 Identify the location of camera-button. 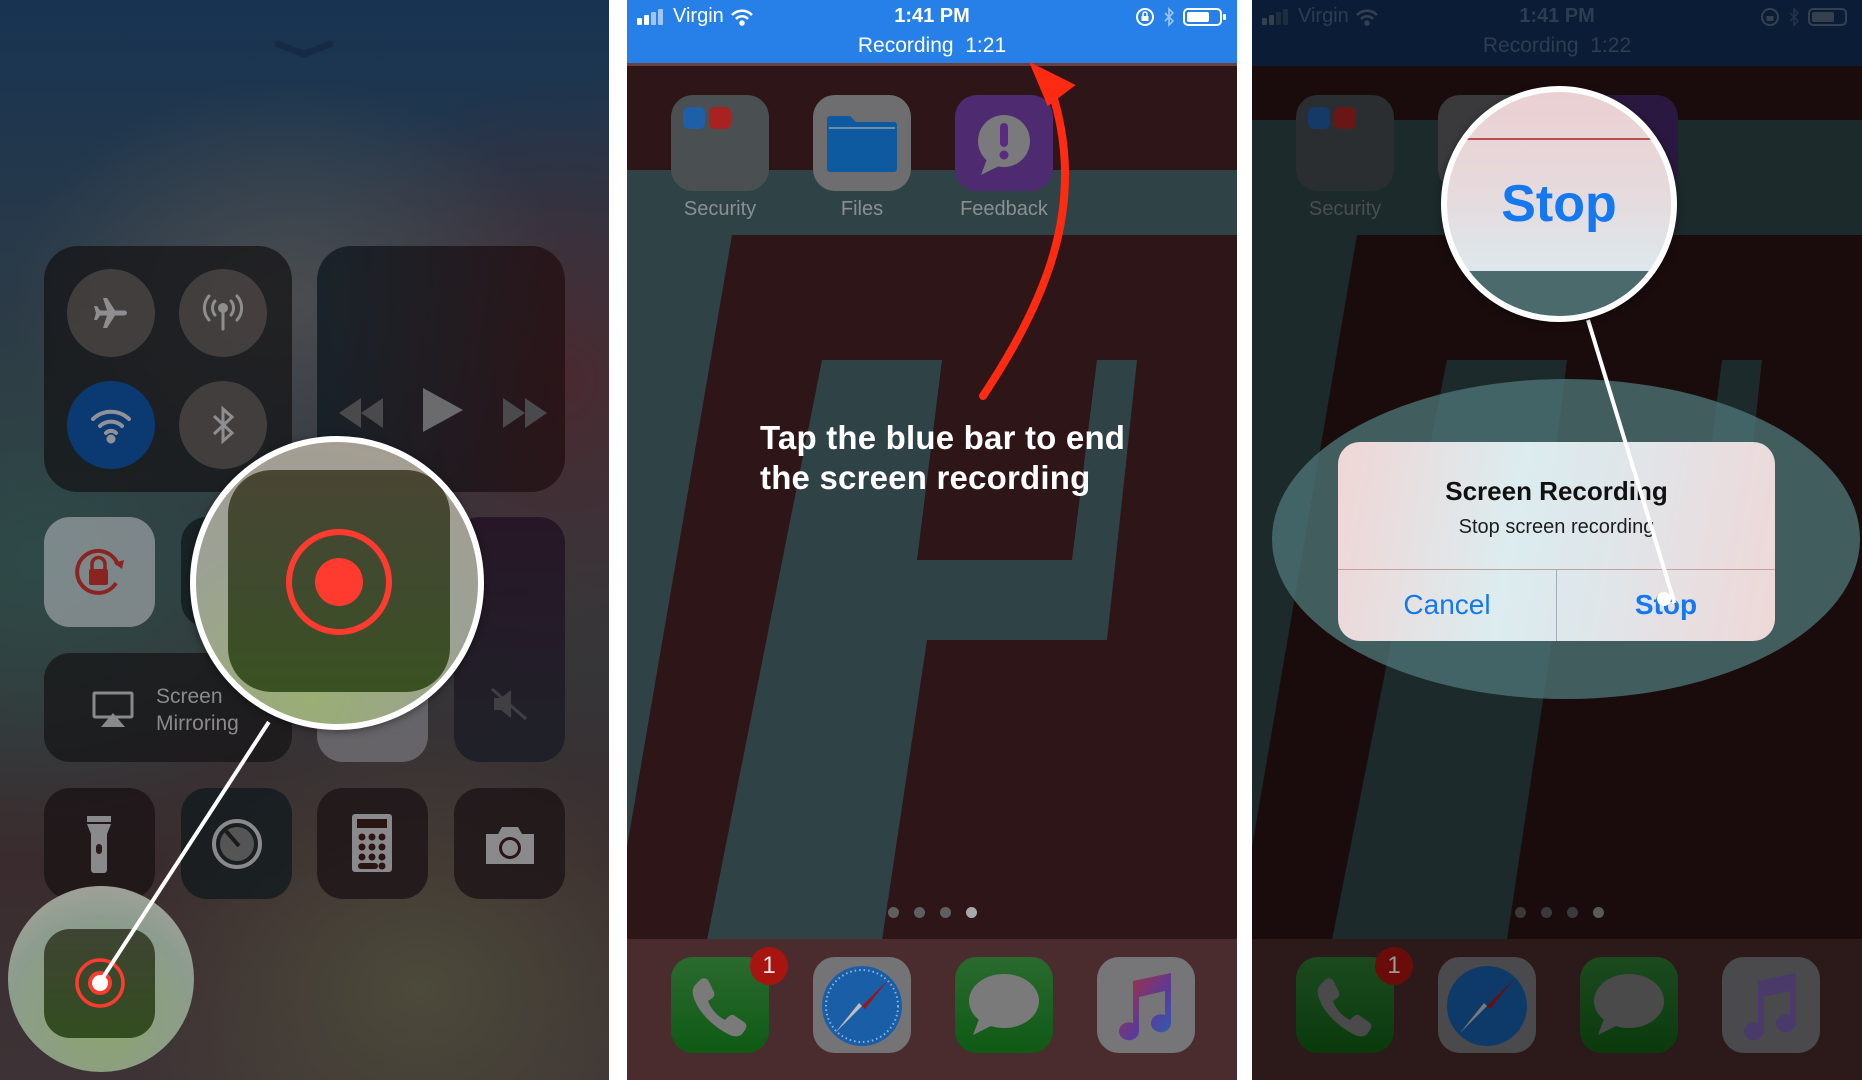
(509, 843).